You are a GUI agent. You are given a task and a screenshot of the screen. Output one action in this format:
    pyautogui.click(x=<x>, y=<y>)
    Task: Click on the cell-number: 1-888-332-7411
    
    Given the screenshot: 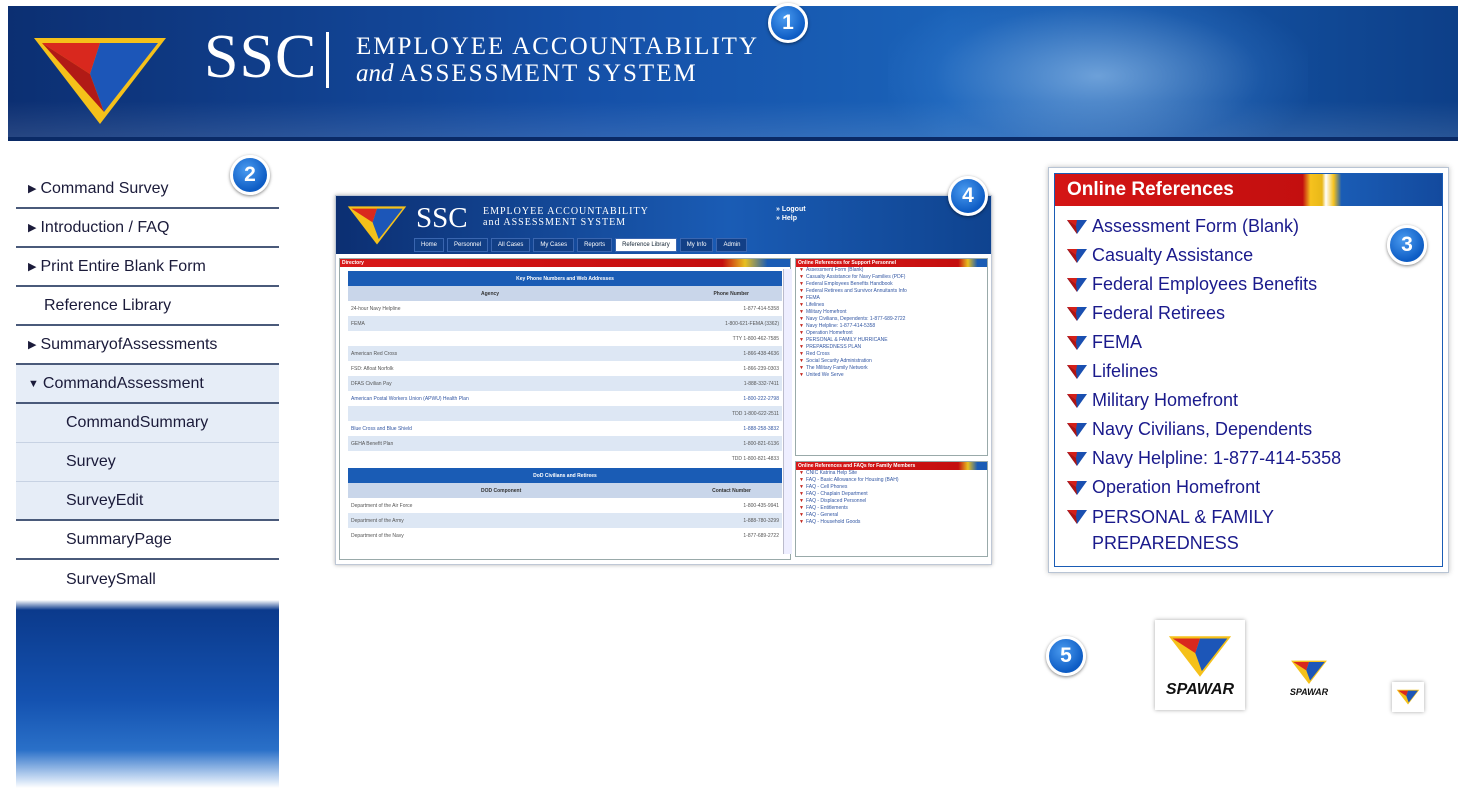 What is the action you would take?
    pyautogui.click(x=761, y=383)
    